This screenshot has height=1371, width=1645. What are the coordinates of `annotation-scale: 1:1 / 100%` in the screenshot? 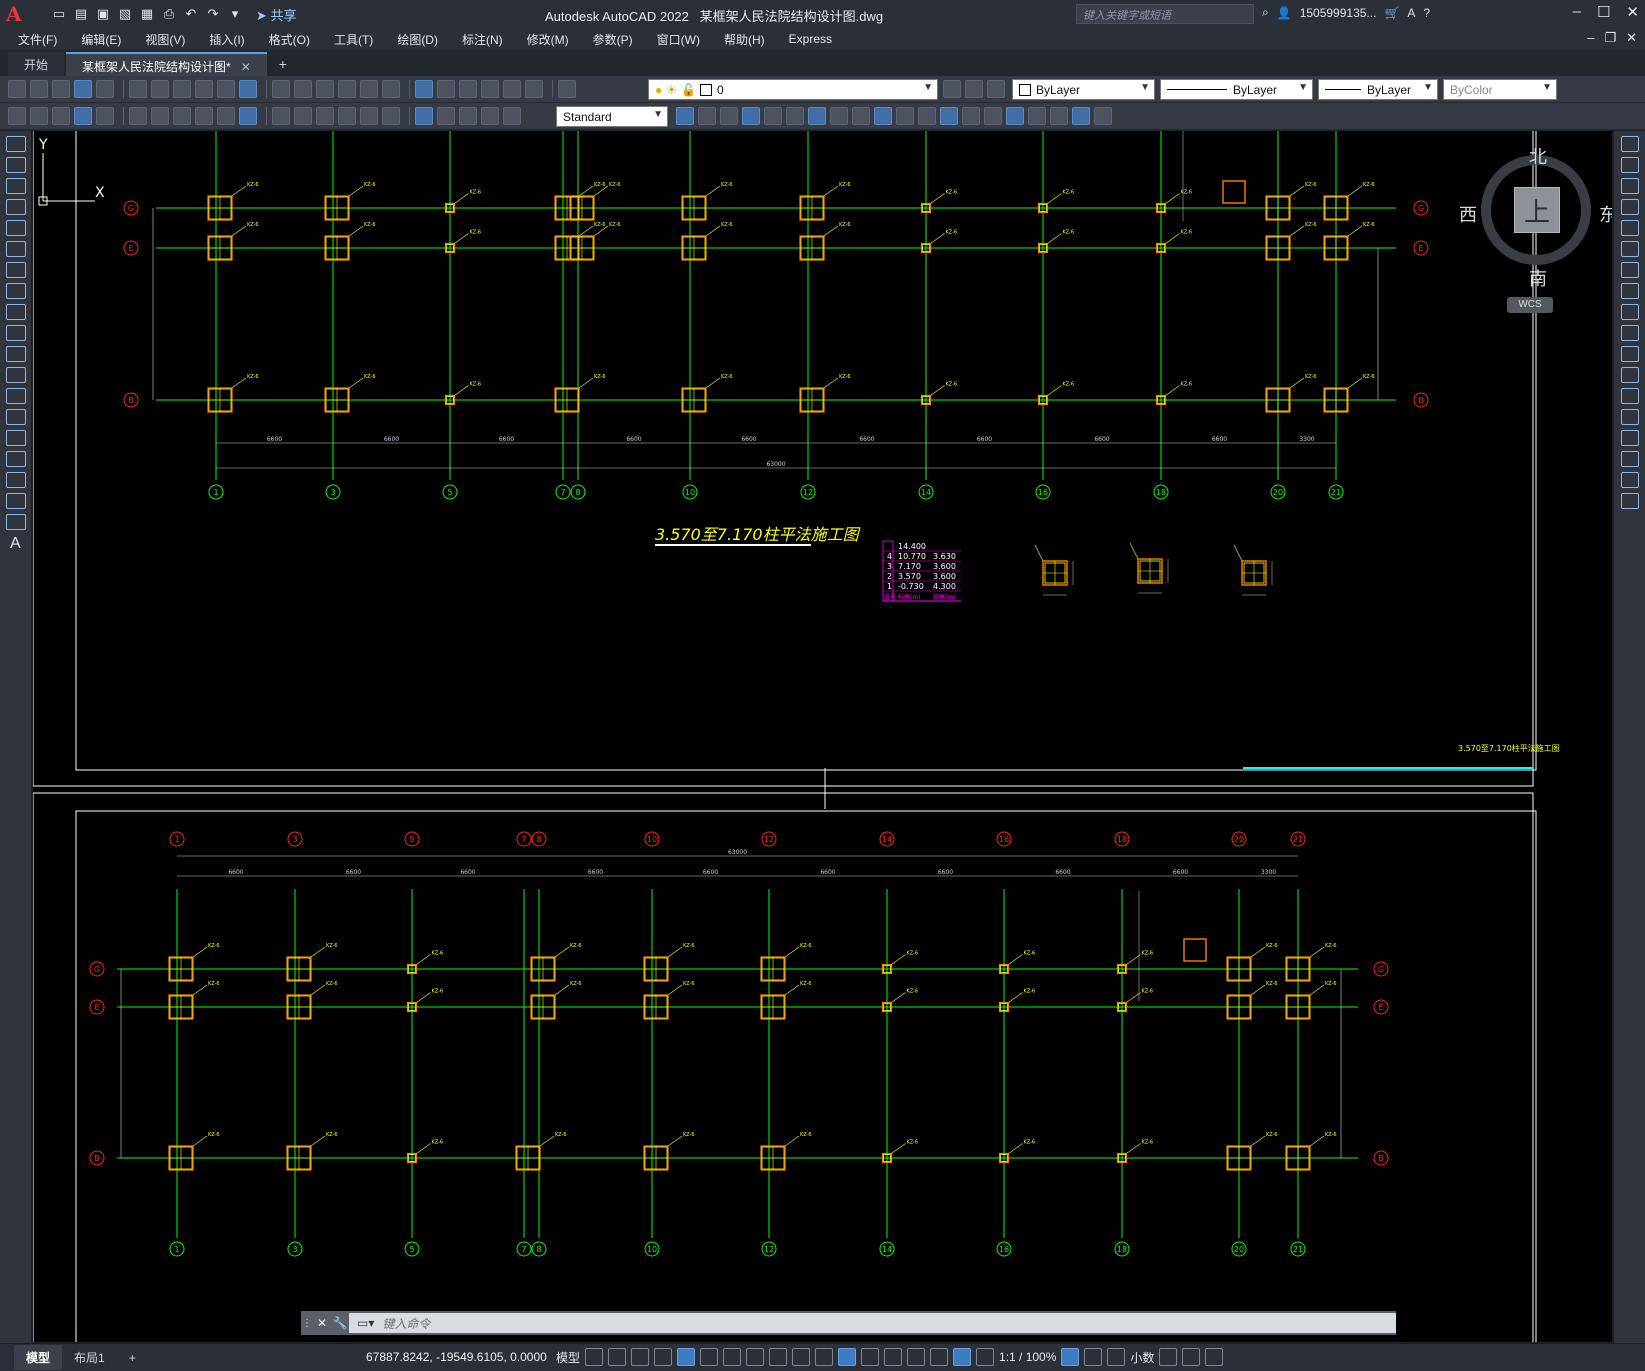 It's located at (1027, 1357).